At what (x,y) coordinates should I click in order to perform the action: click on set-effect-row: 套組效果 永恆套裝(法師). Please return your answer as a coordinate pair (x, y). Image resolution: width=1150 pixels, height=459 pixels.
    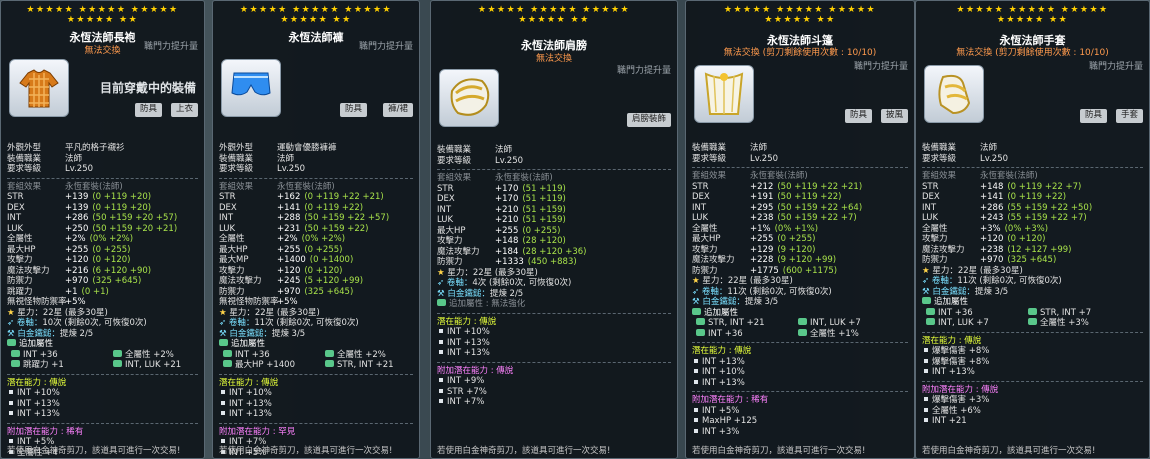
    Looking at the image, I should click on (800, 176).